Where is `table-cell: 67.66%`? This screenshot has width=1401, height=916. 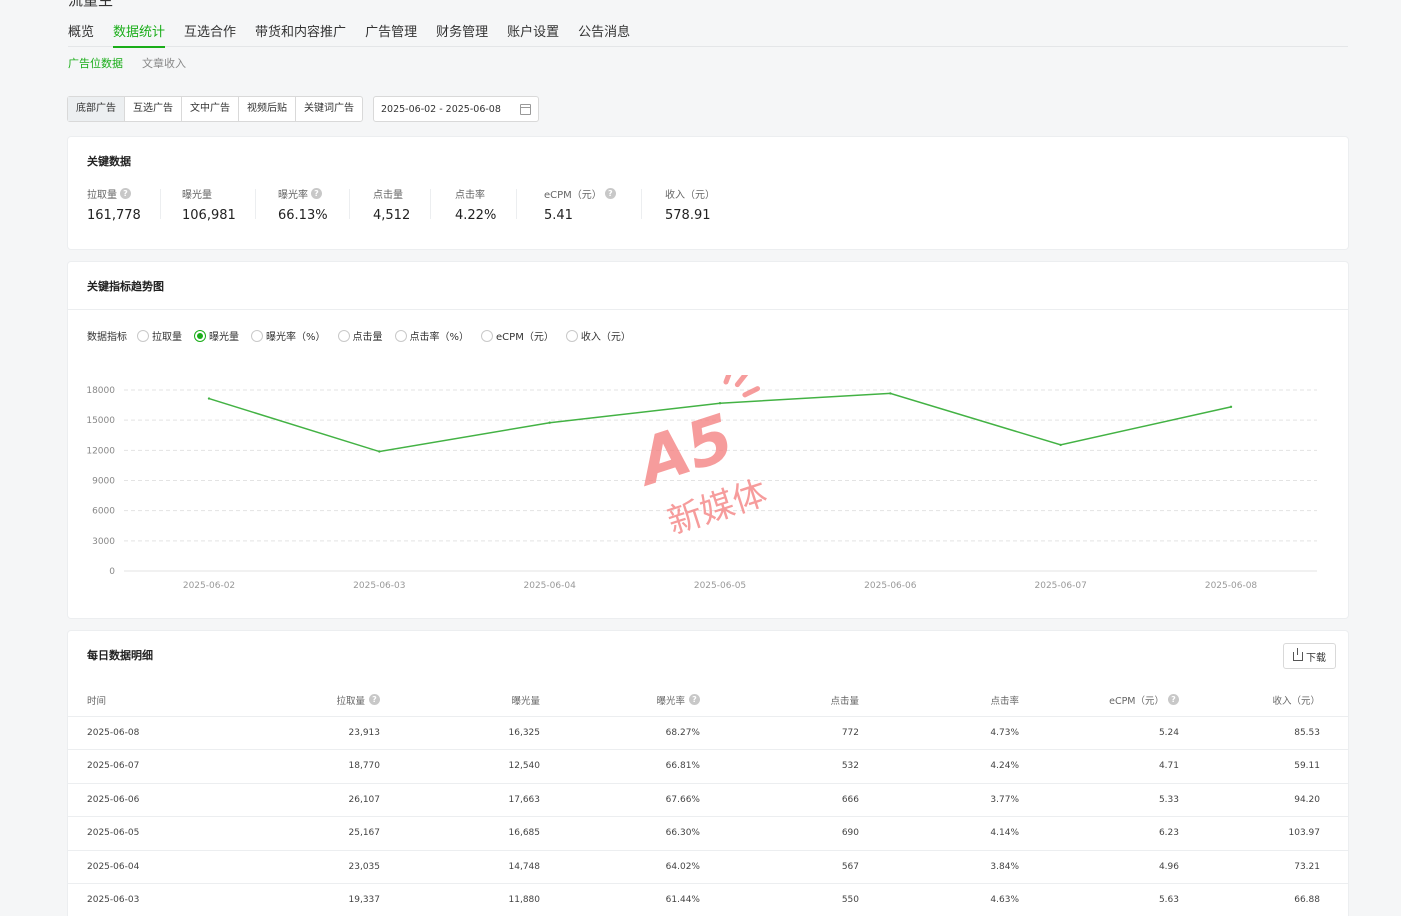
table-cell: 67.66% is located at coordinates (620, 800).